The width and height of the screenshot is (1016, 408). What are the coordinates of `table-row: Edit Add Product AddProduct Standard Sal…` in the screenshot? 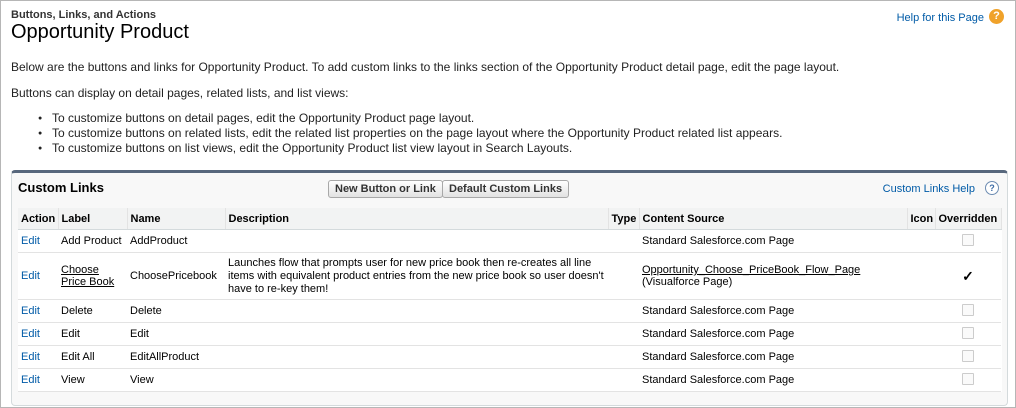 It's located at (509, 241).